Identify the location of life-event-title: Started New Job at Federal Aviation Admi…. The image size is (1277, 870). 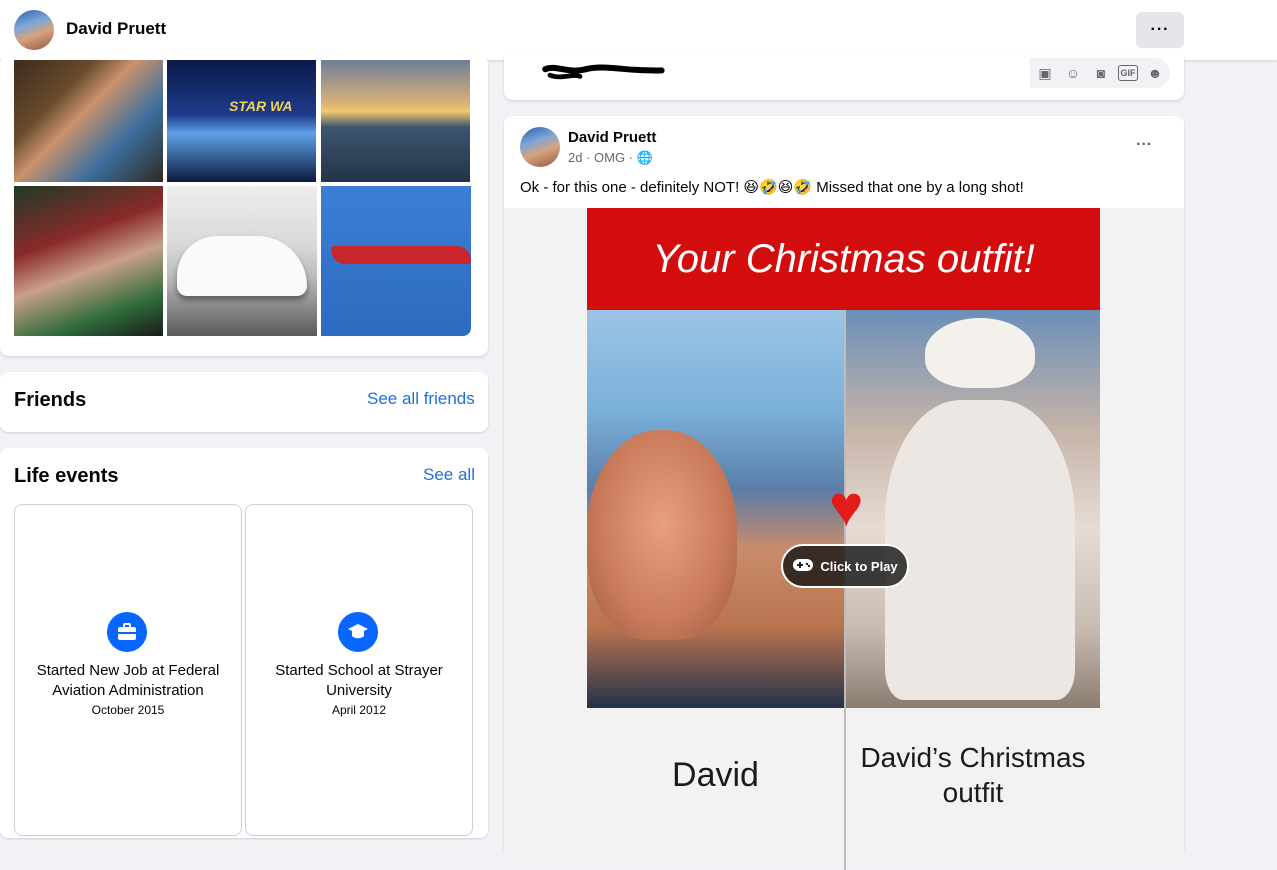
(128, 680).